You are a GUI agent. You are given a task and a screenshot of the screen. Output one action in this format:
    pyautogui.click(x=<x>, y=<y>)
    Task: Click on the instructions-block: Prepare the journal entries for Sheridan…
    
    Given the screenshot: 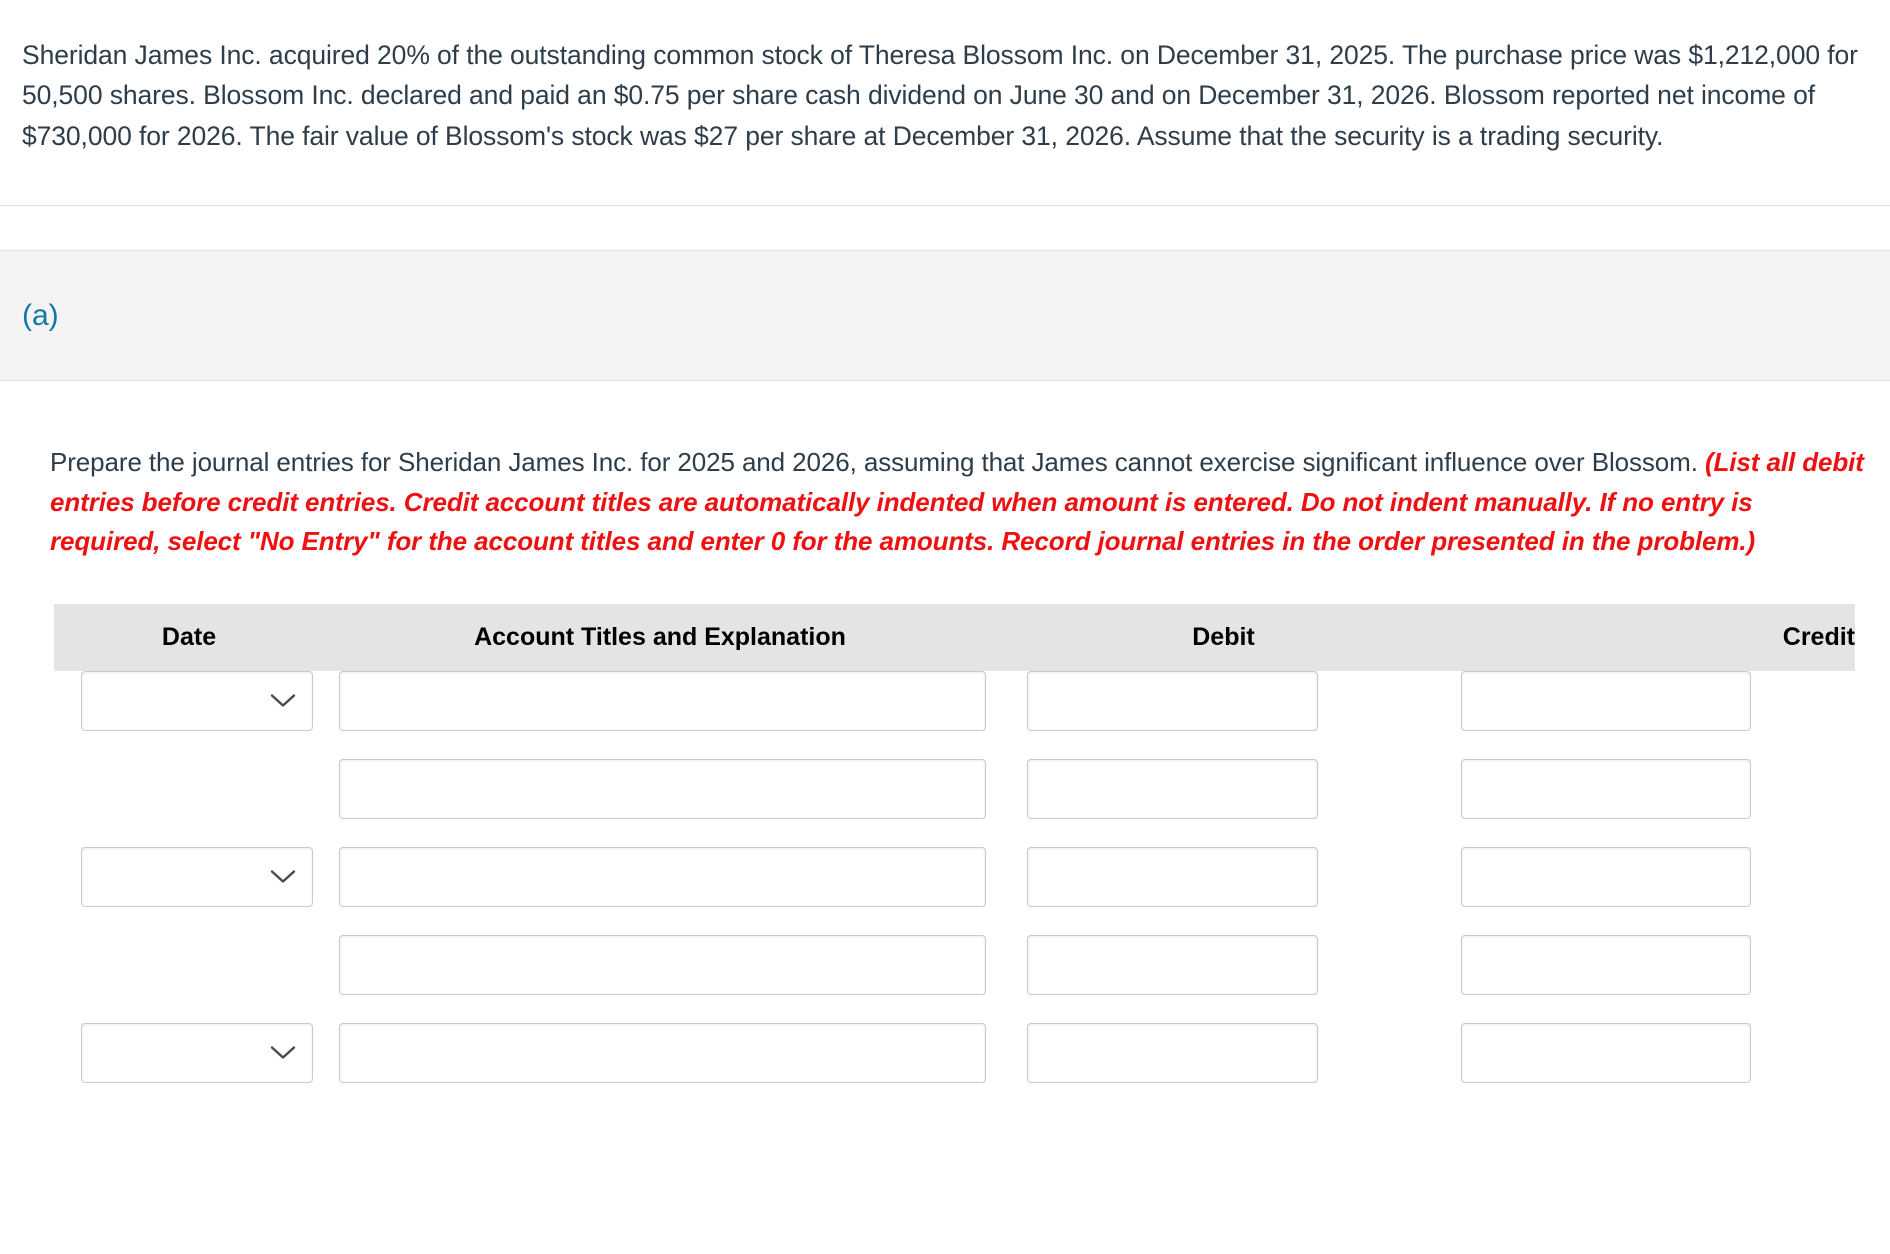 What is the action you would take?
    pyautogui.click(x=945, y=471)
    